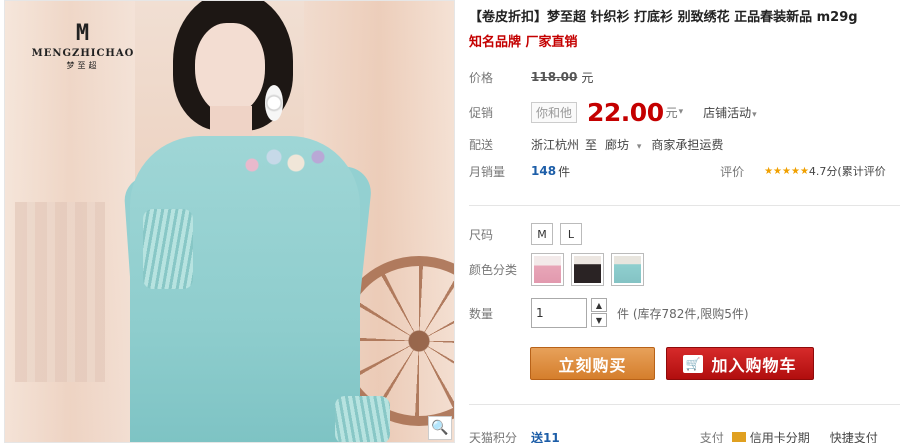 This screenshot has width=900, height=443. What do you see at coordinates (684, 171) in the screenshot?
I see `sales-row: 月销量 148 件 评价 ★★★★★ 4.7分(累计评价` at bounding box center [684, 171].